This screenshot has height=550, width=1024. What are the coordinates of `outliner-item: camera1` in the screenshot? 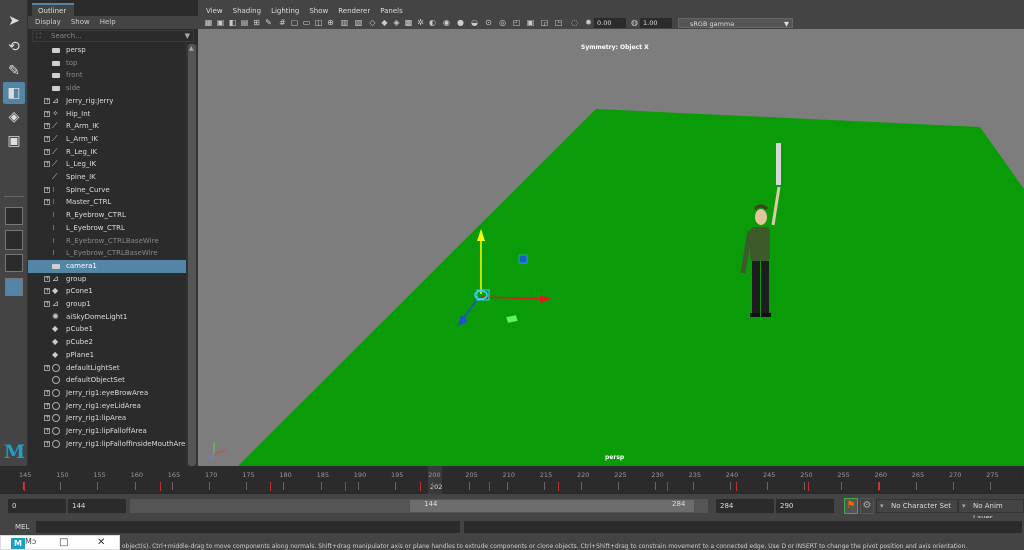 It's located at (107, 266).